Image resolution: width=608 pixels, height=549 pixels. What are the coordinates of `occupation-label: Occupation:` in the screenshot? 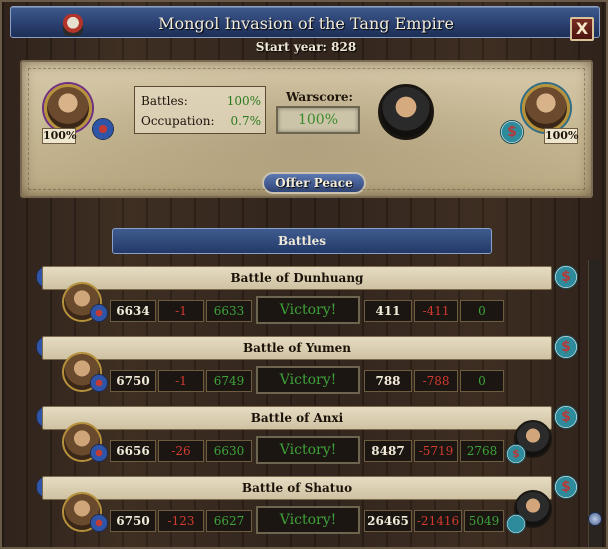 It's located at (178, 121).